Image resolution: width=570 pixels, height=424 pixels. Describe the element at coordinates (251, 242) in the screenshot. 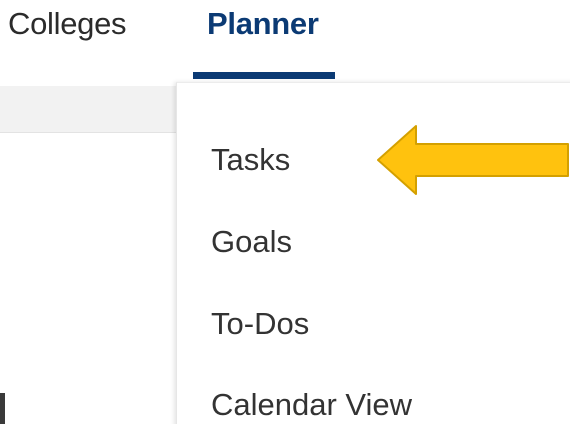

I see `menu-item-goals: Goals` at that location.